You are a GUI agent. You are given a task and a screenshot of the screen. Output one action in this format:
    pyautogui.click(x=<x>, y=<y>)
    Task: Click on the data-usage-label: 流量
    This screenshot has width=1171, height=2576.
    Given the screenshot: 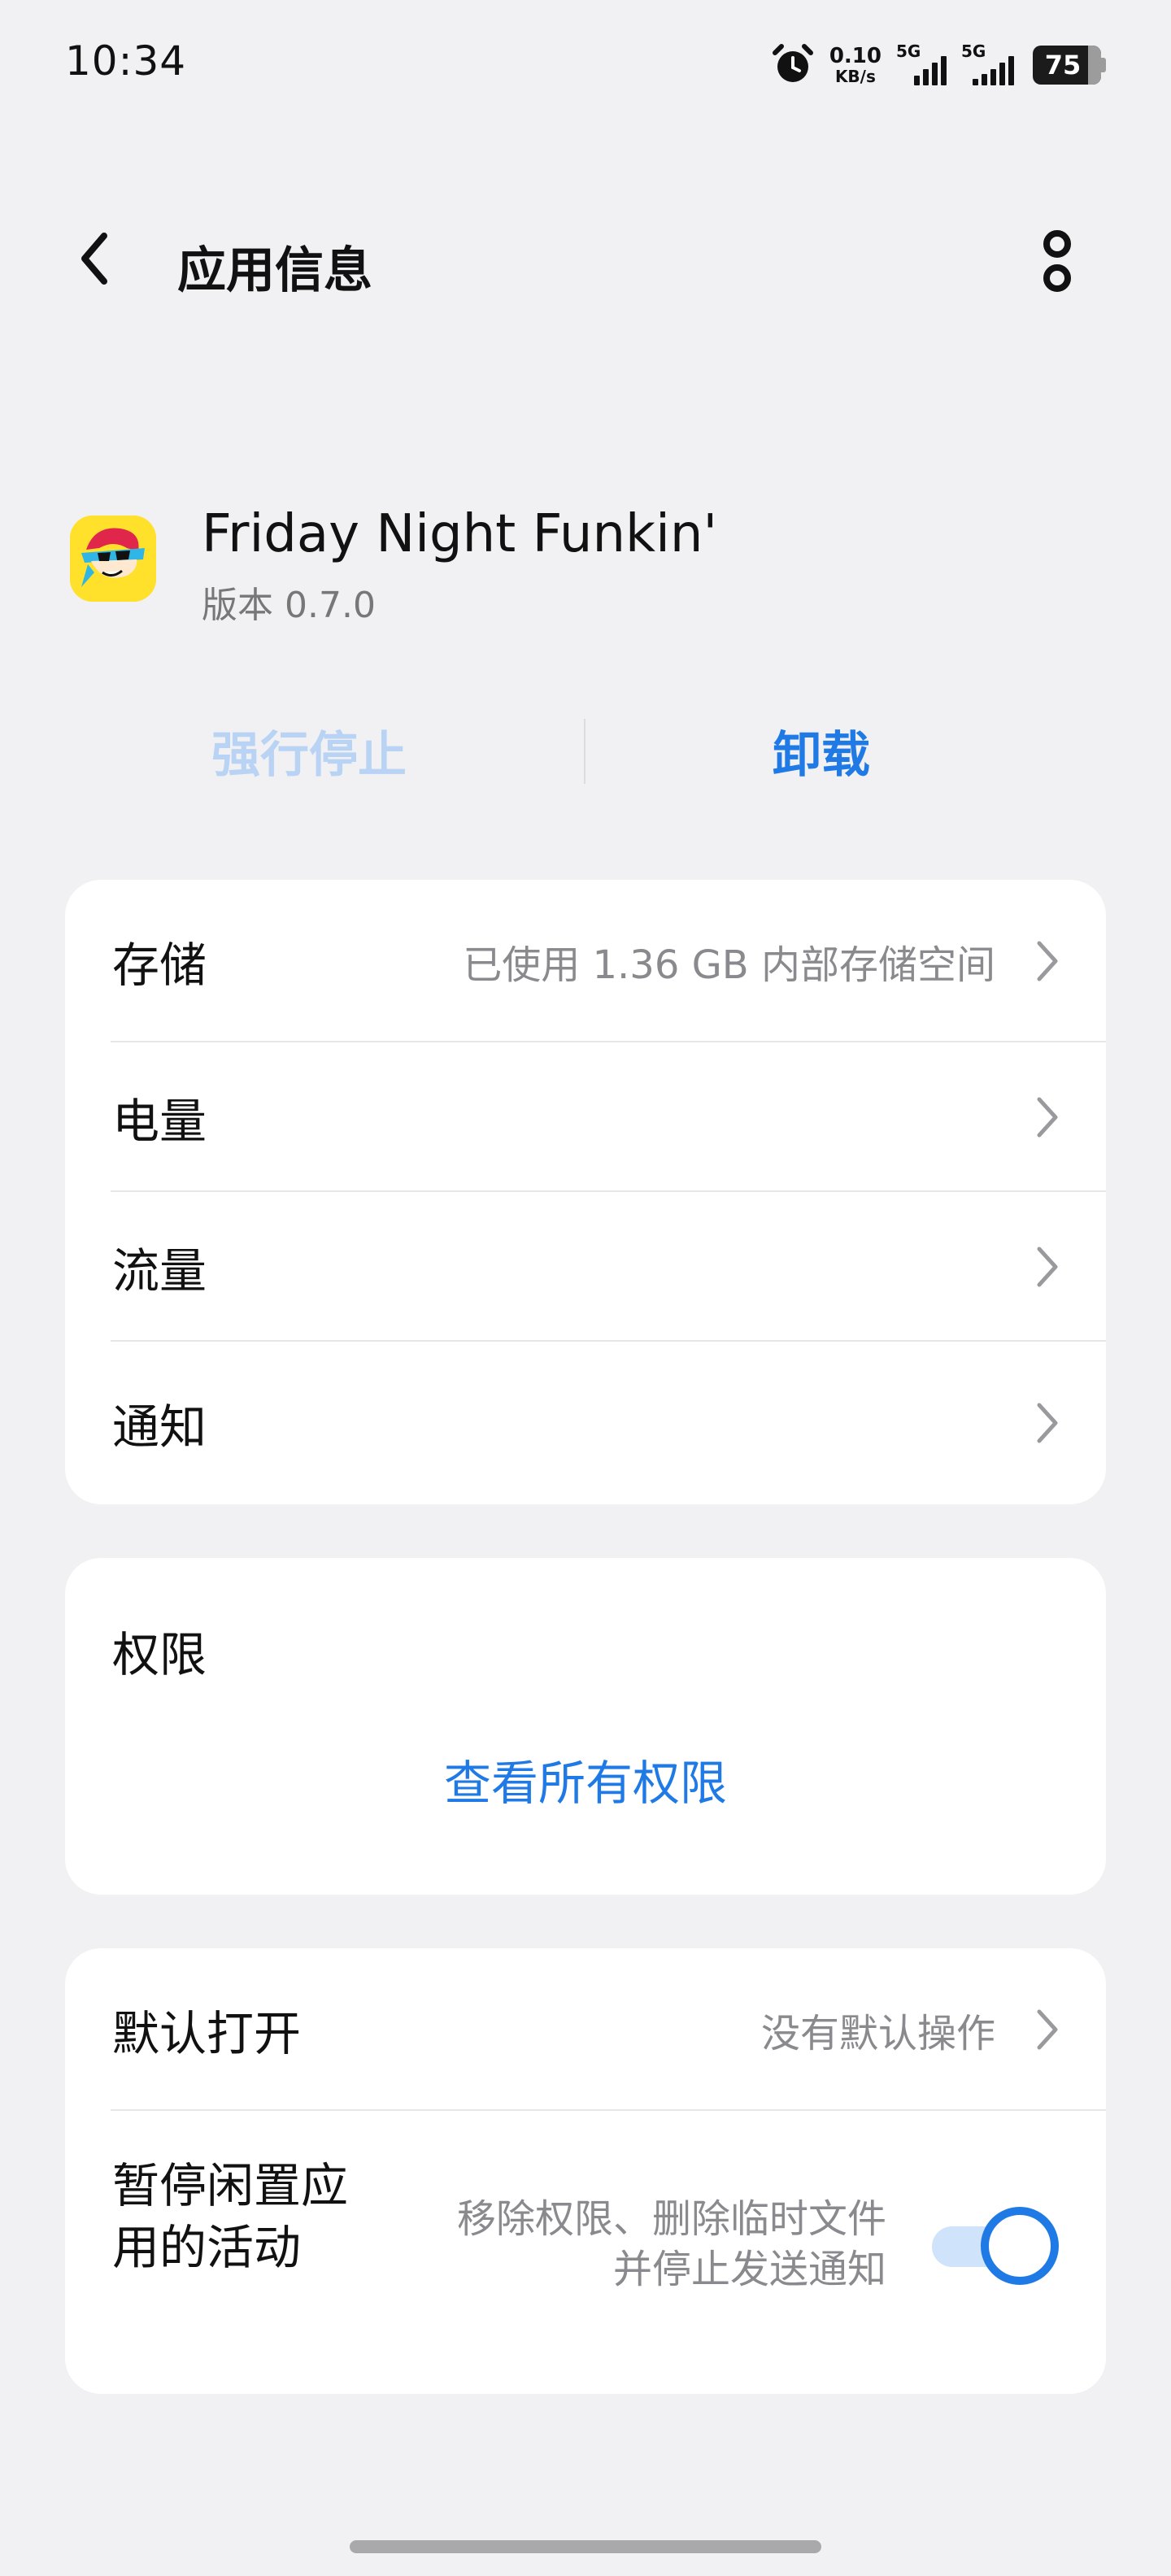 What is the action you would take?
    pyautogui.click(x=159, y=1271)
    